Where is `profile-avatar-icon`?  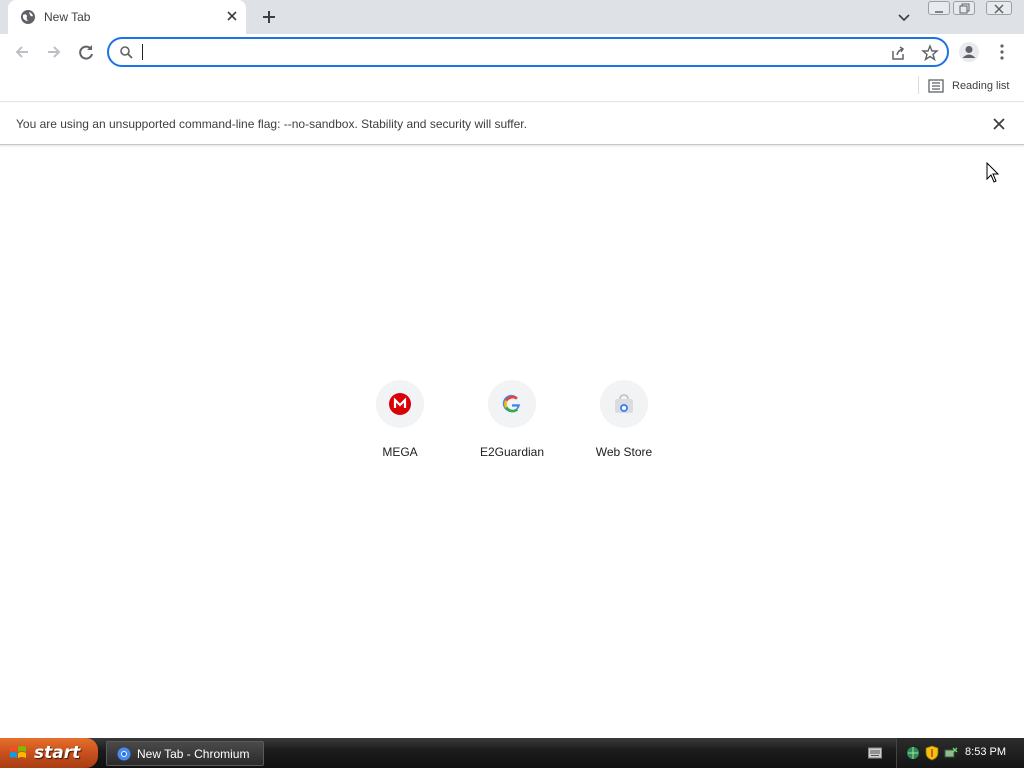
profile-avatar-icon is located at coordinates (969, 52).